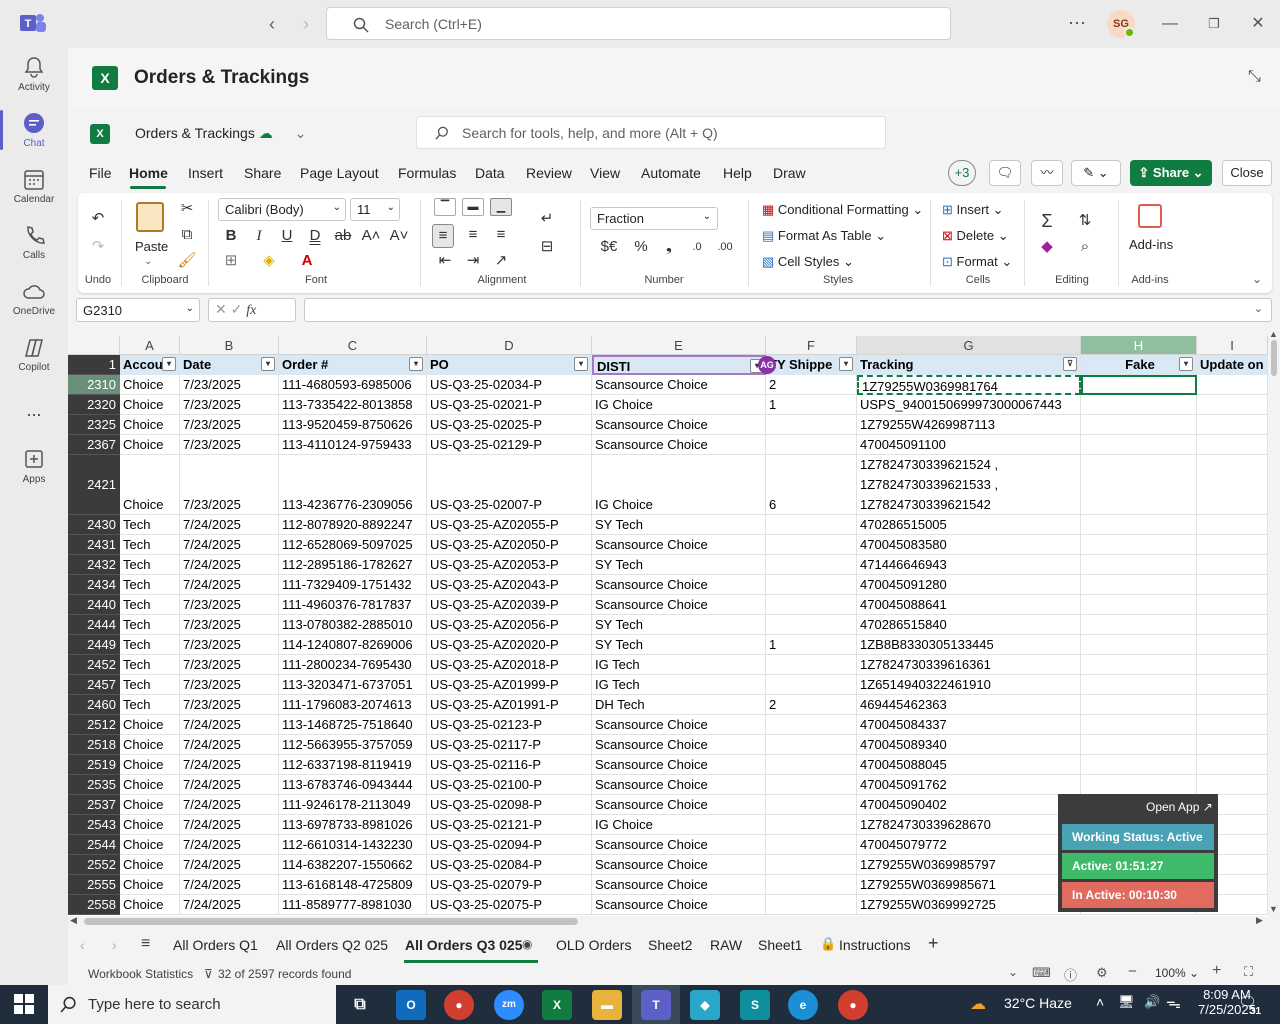 The width and height of the screenshot is (1280, 1024). Describe the element at coordinates (169, 364) in the screenshot. I see `filter-dropdown-icon: ▾` at that location.